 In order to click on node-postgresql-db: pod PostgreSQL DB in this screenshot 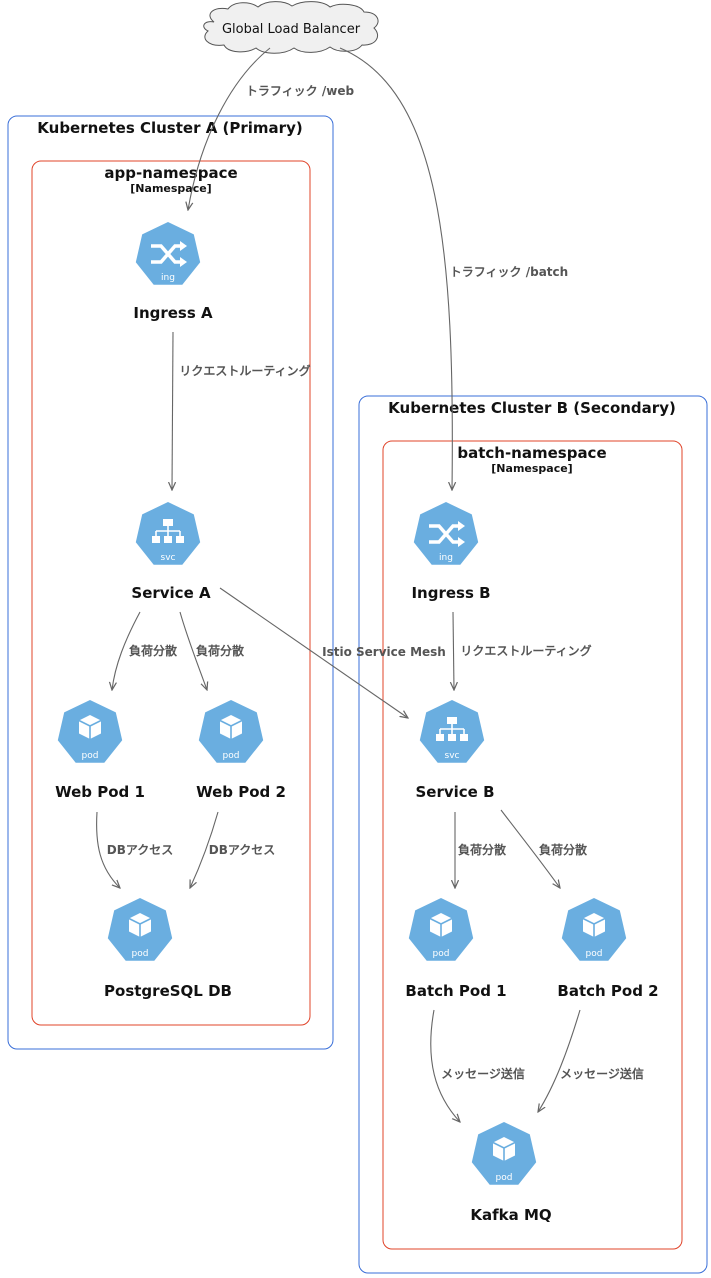, I will do `click(168, 949)`.